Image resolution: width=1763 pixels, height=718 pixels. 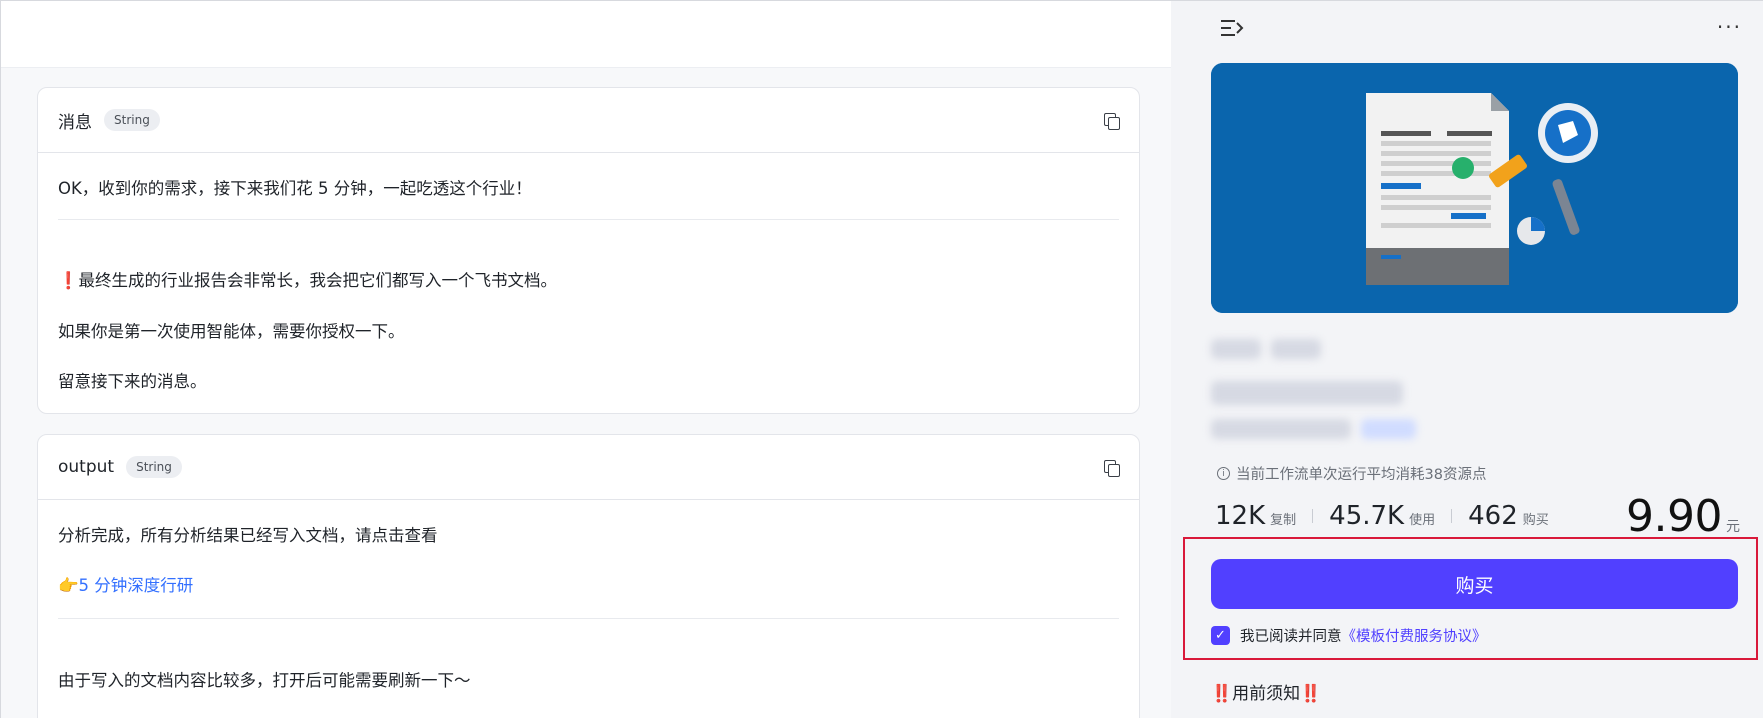 What do you see at coordinates (75, 122) in the screenshot?
I see `card-title: 消息` at bounding box center [75, 122].